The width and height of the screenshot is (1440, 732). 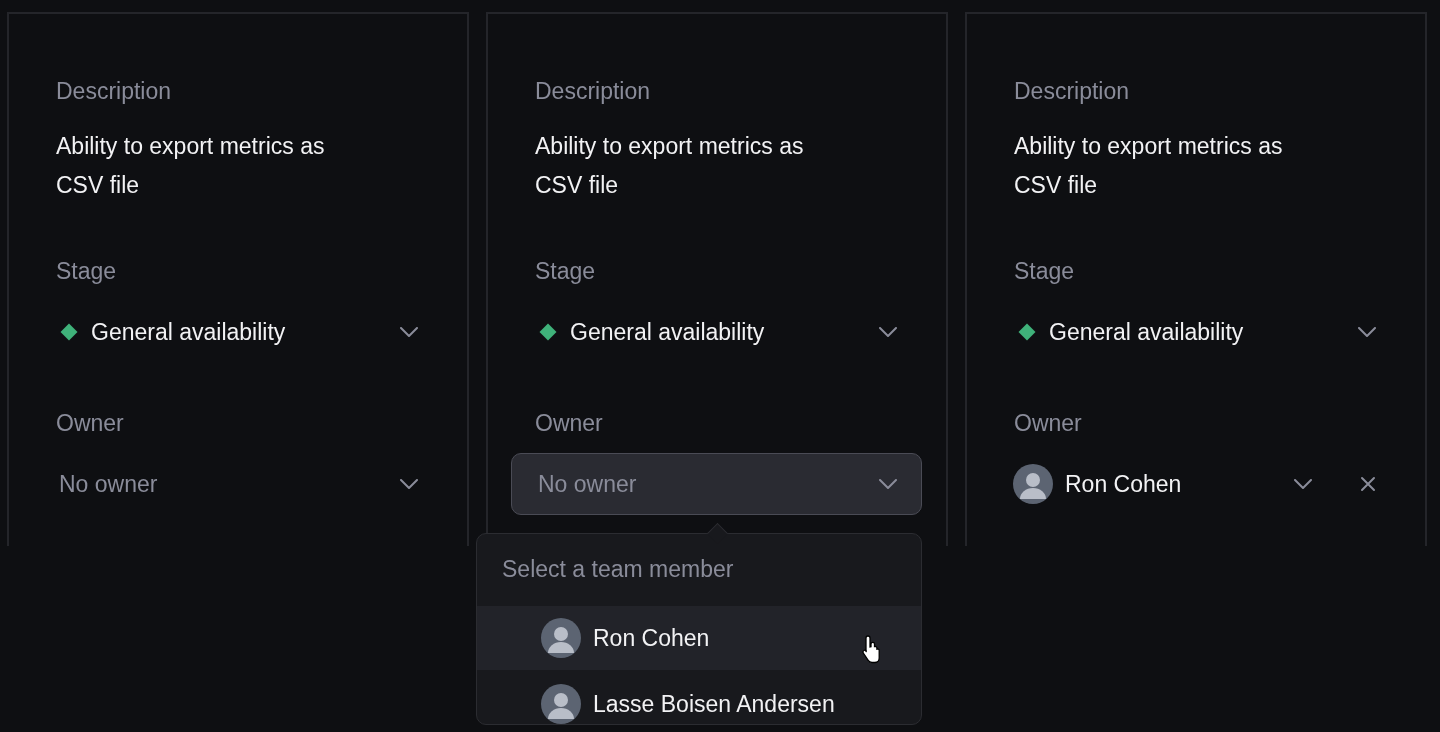 I want to click on close-icon, so click(x=1368, y=484).